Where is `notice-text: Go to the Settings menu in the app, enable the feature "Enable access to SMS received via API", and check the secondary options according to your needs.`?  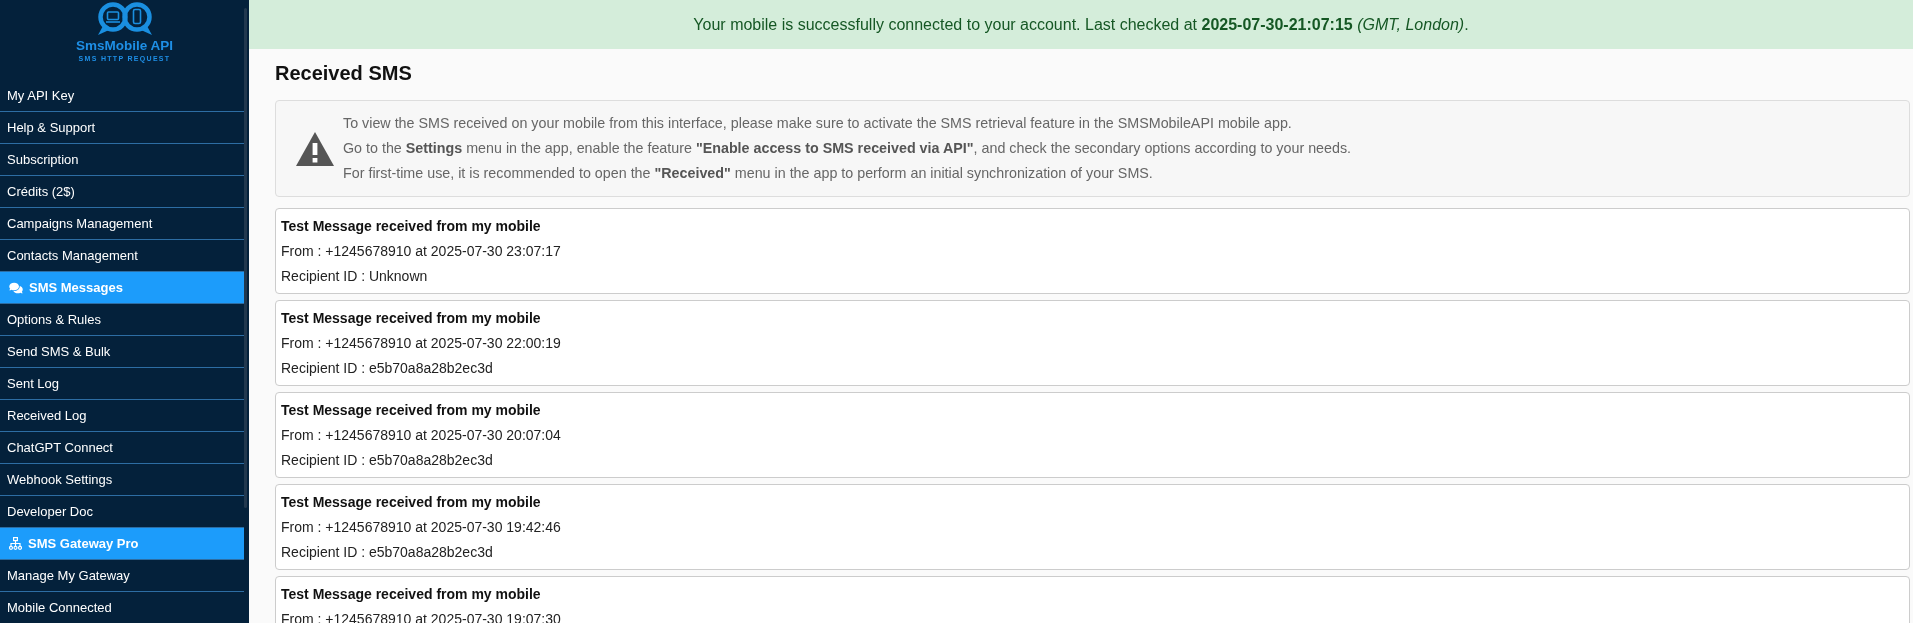
notice-text: Go to the Settings menu in the app, enable the feature "Enable access to SMS received via API", and check the secondary options according to your needs. is located at coordinates (847, 148).